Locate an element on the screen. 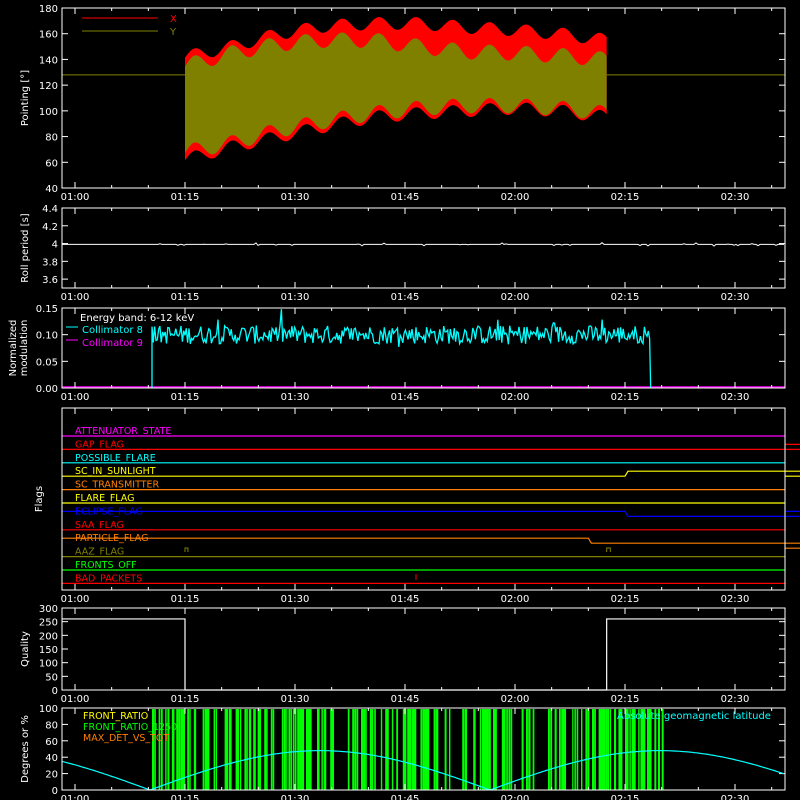 This screenshot has height=800, width=800. flag-label-saa-flag: SAA_FLAG is located at coordinates (99, 525).